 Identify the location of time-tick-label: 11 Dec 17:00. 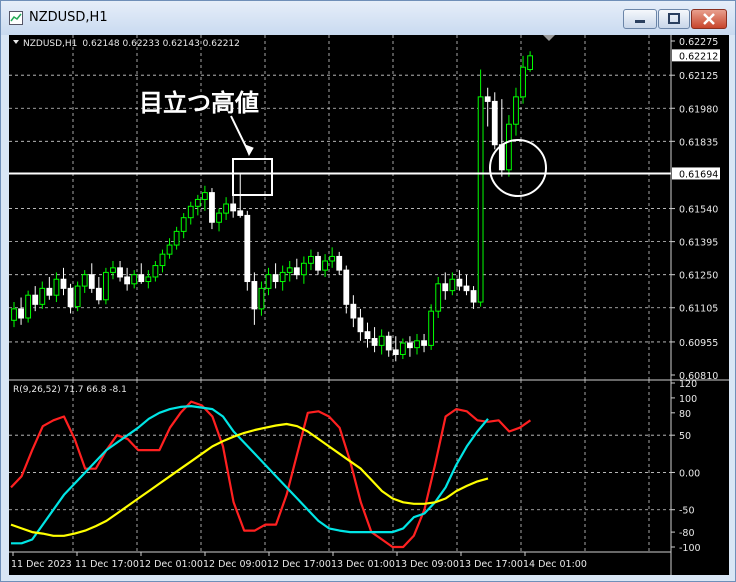
(107, 564).